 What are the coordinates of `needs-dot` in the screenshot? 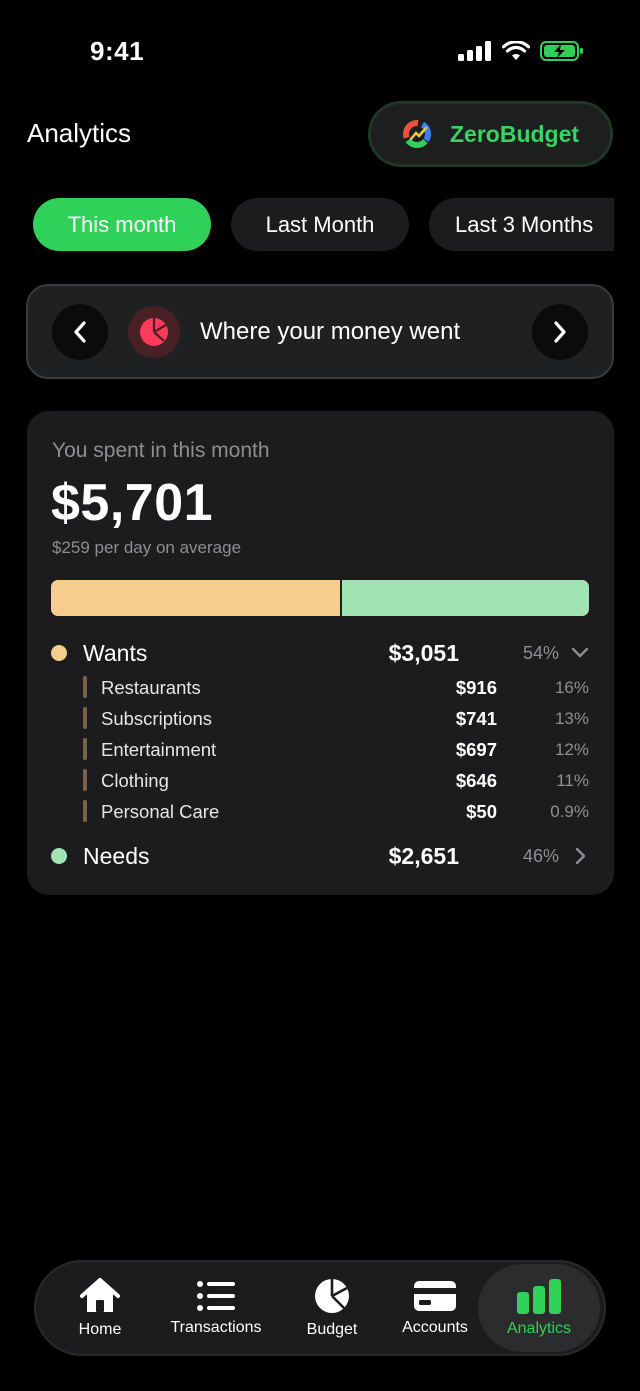 It's located at (59, 856).